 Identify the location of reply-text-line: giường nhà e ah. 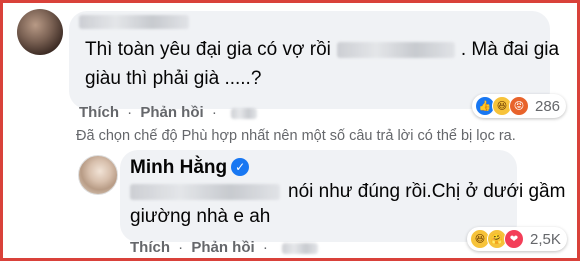
(200, 216).